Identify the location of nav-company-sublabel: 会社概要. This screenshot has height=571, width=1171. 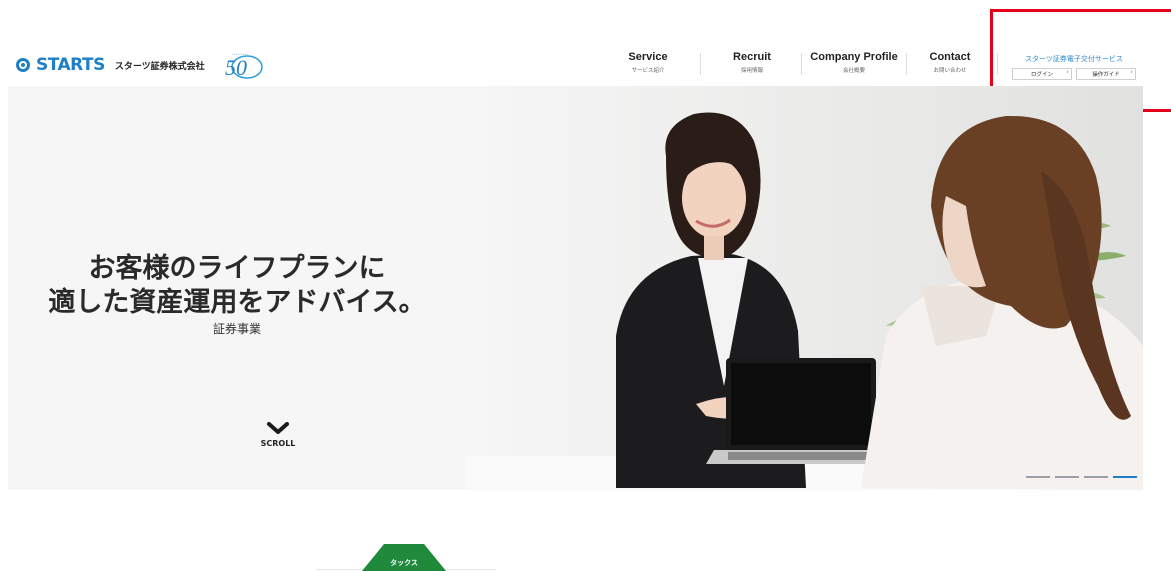
(853, 71).